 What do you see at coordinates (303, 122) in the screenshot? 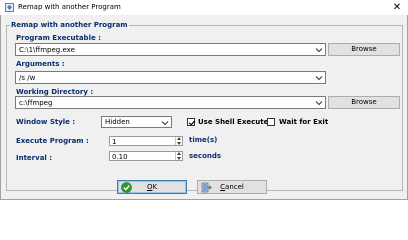
I see `wait-for-exit-label: Wait for Exit` at bounding box center [303, 122].